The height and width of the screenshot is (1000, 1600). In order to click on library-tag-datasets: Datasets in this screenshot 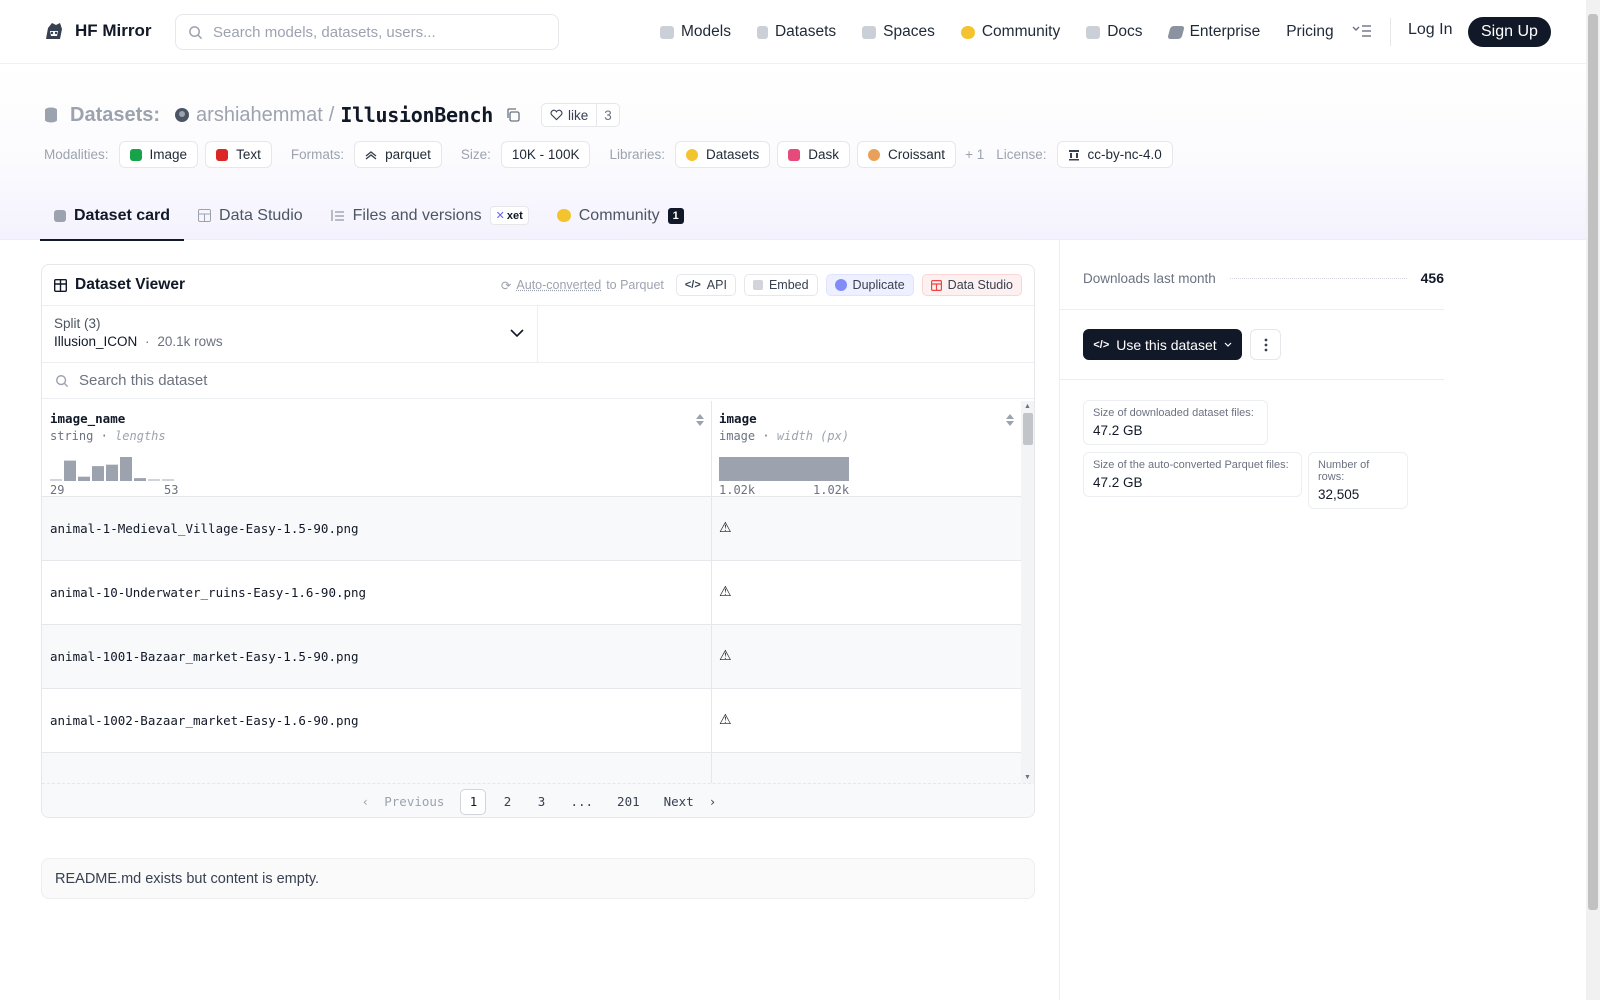, I will do `click(722, 154)`.